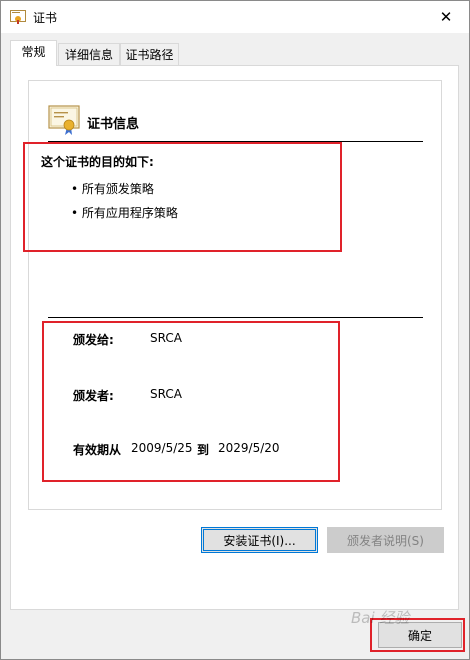  I want to click on certificate-icon, so click(18, 17).